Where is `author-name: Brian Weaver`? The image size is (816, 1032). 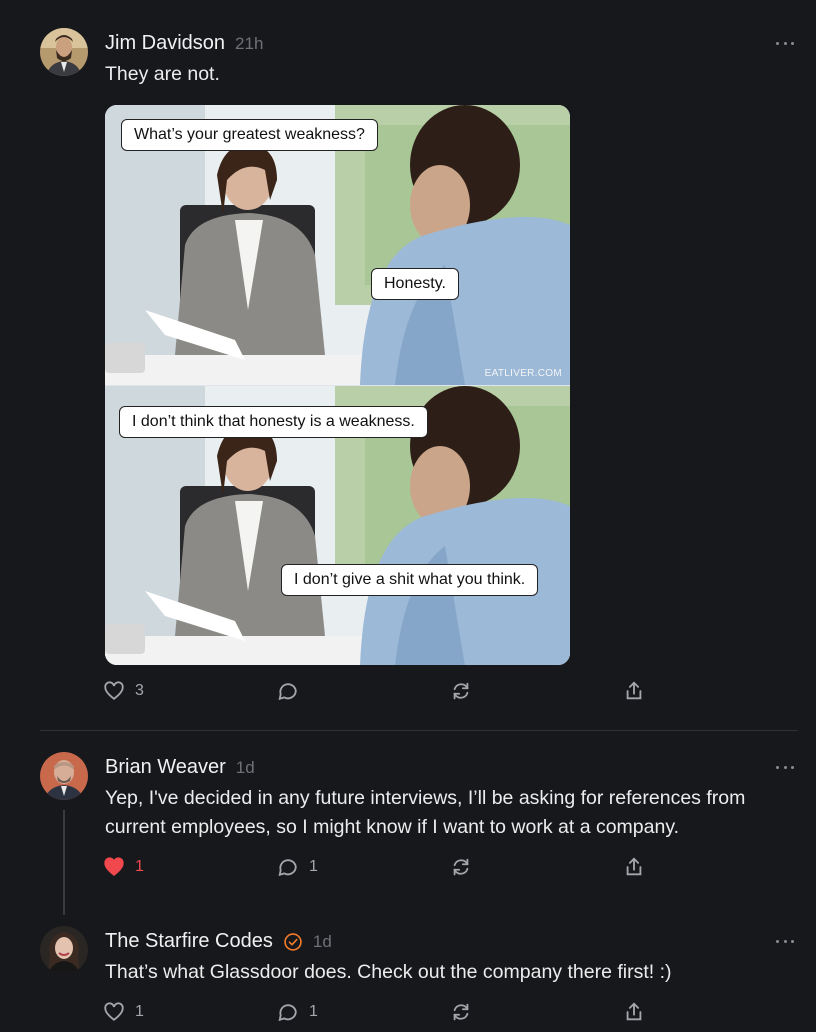
author-name: Brian Weaver is located at coordinates (165, 767).